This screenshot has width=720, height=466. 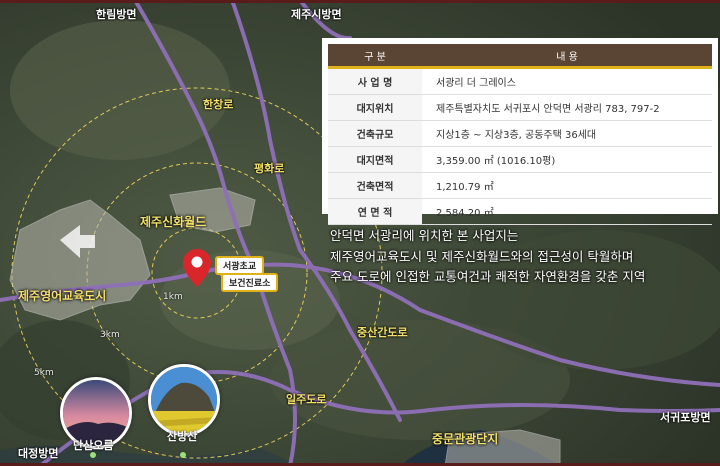 I want to click on row-label: 대지면적, so click(x=375, y=159).